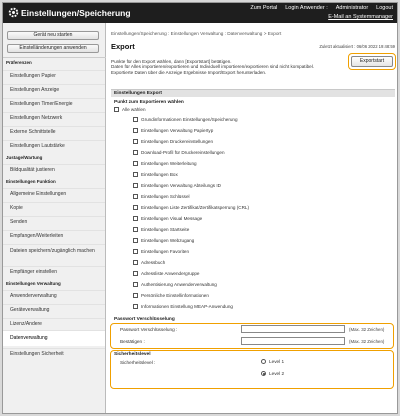 The height and width of the screenshot is (416, 400). Describe the element at coordinates (54, 146) in the screenshot. I see `sidebar-item-volume: Einstellungen Lautstärke` at that location.